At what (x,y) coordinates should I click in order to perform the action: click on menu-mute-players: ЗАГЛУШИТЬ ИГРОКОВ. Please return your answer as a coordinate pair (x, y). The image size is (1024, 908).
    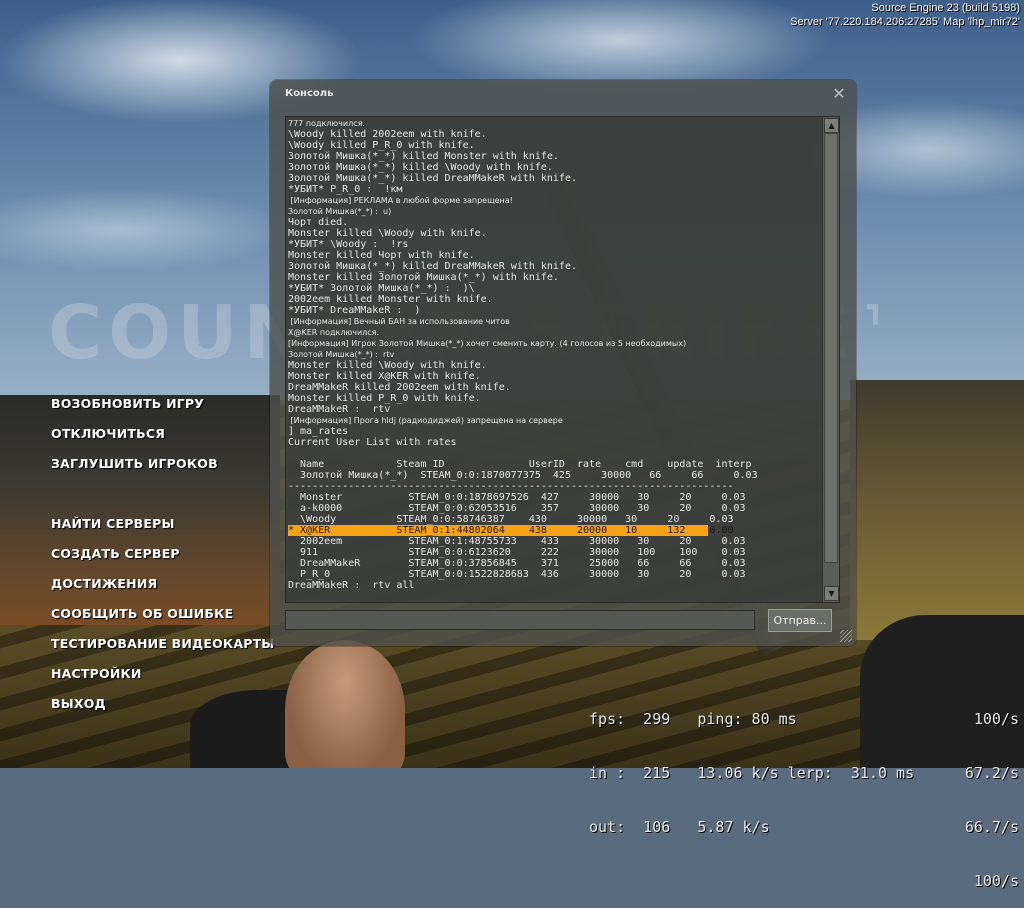
    Looking at the image, I should click on (134, 463).